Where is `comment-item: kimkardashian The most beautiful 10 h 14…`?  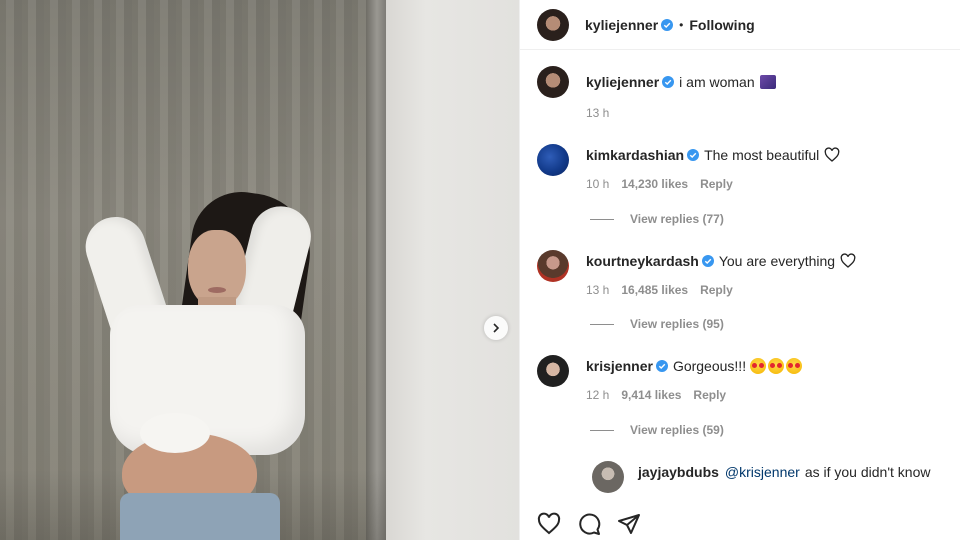 comment-item: kimkardashian The most beautiful 10 h 14… is located at coordinates (688, 168).